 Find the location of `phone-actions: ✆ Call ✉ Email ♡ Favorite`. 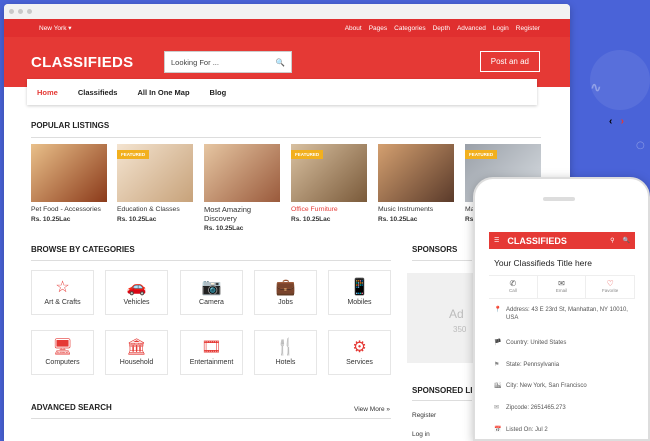

phone-actions: ✆ Call ✉ Email ♡ Favorite is located at coordinates (562, 287).